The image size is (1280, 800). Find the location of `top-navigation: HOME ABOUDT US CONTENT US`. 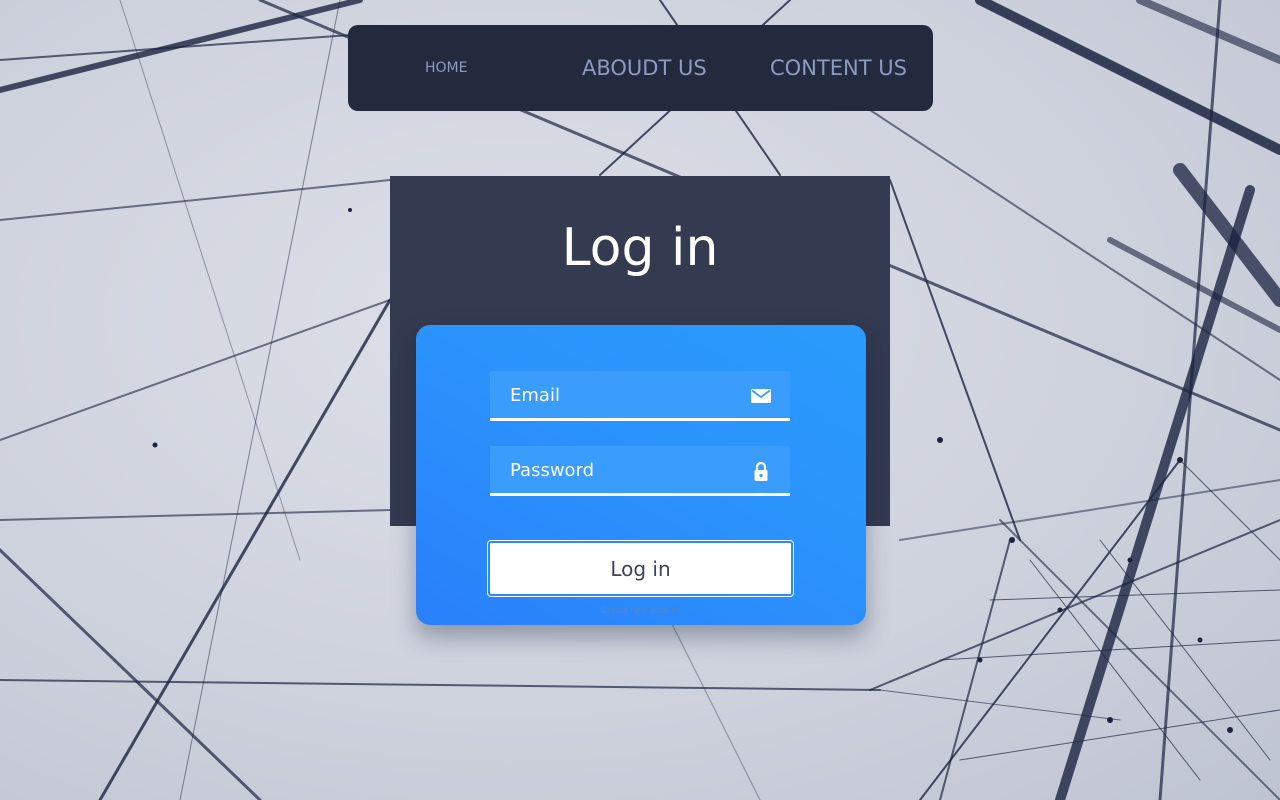

top-navigation: HOME ABOUDT US CONTENT US is located at coordinates (640, 68).